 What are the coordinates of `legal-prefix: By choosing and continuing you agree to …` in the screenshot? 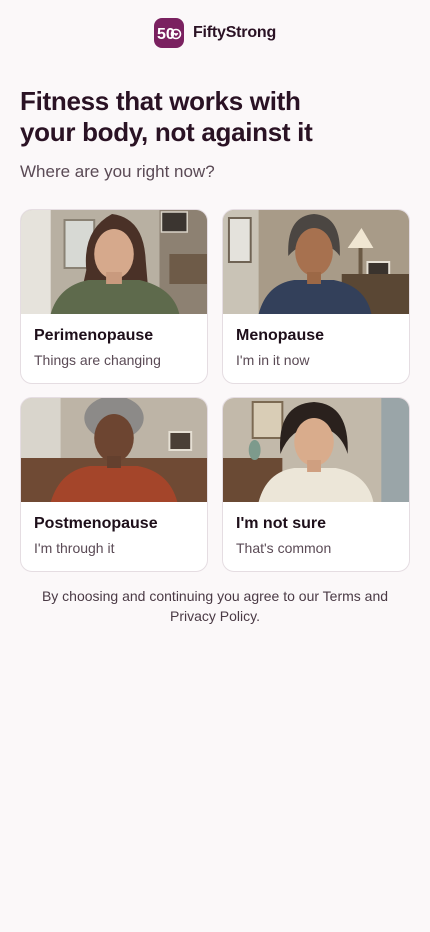 It's located at (182, 596).